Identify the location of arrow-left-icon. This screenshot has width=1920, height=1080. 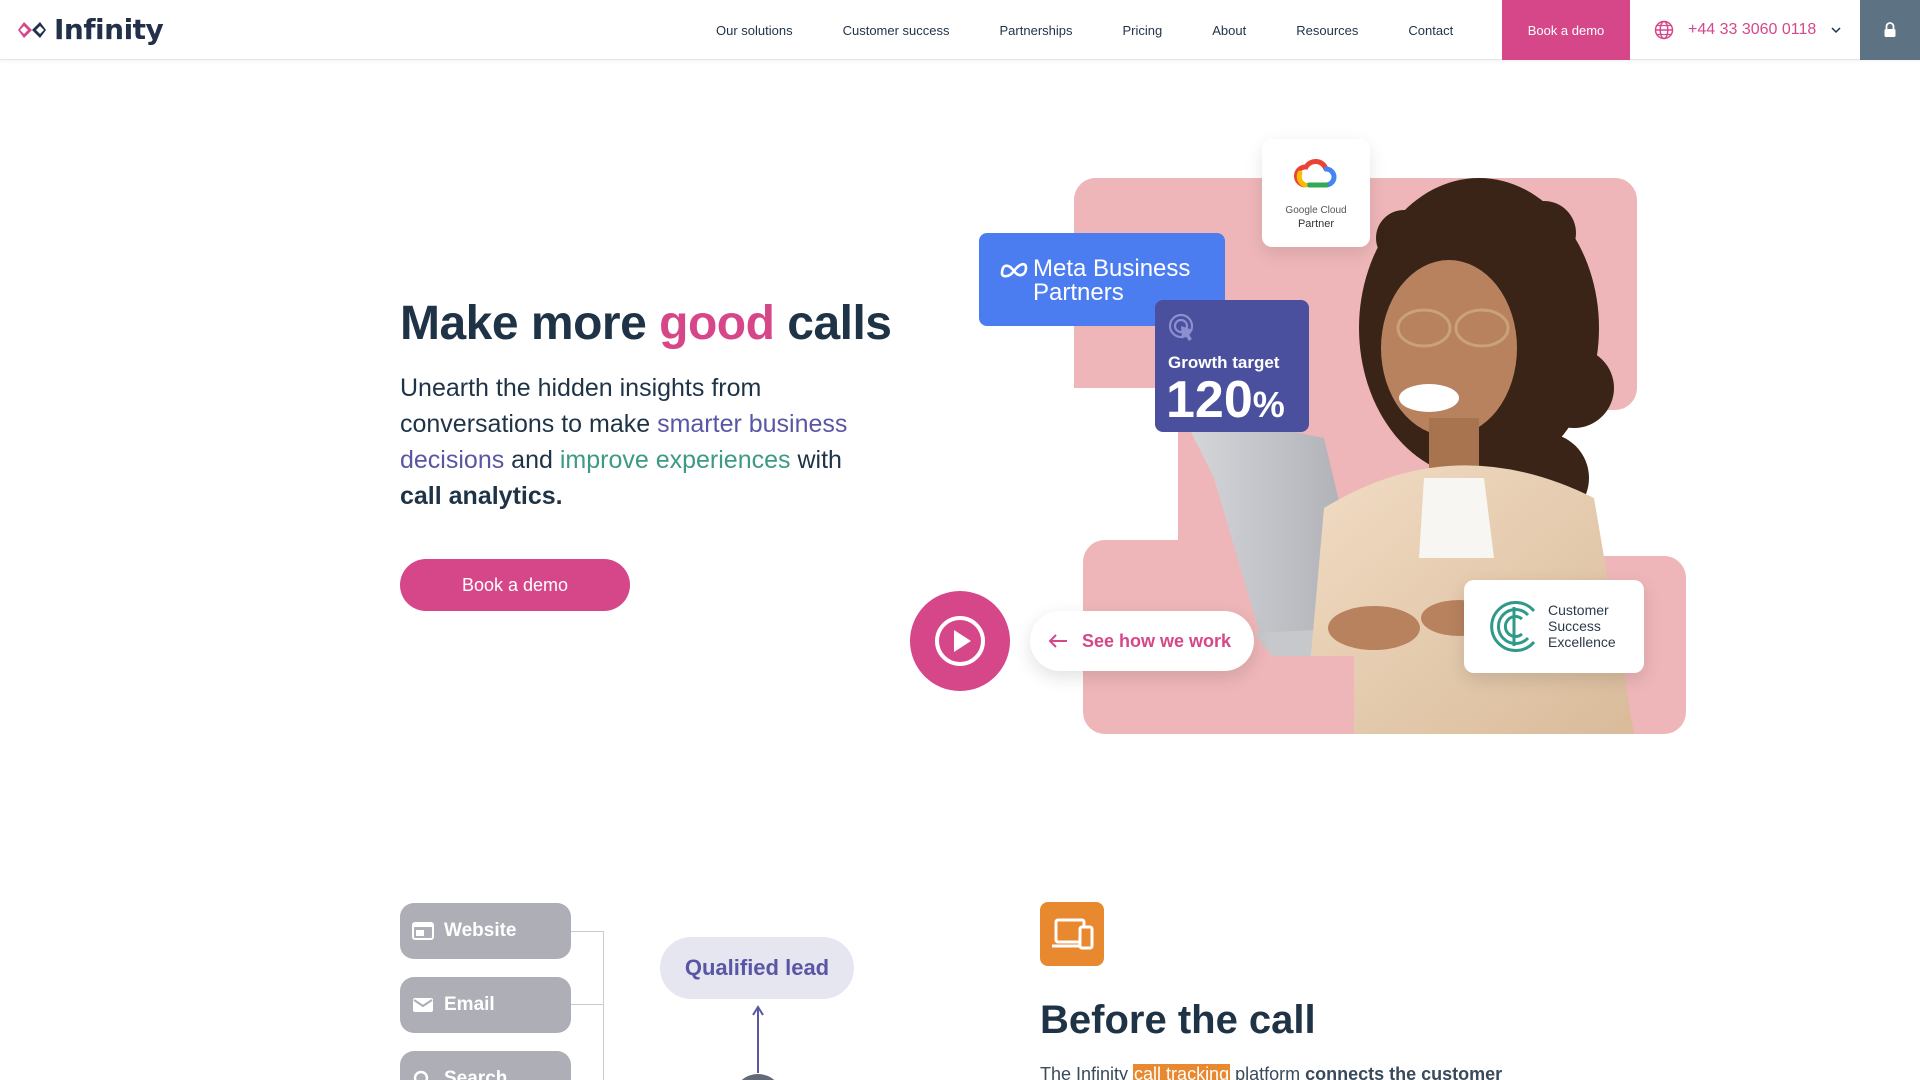
(1057, 641).